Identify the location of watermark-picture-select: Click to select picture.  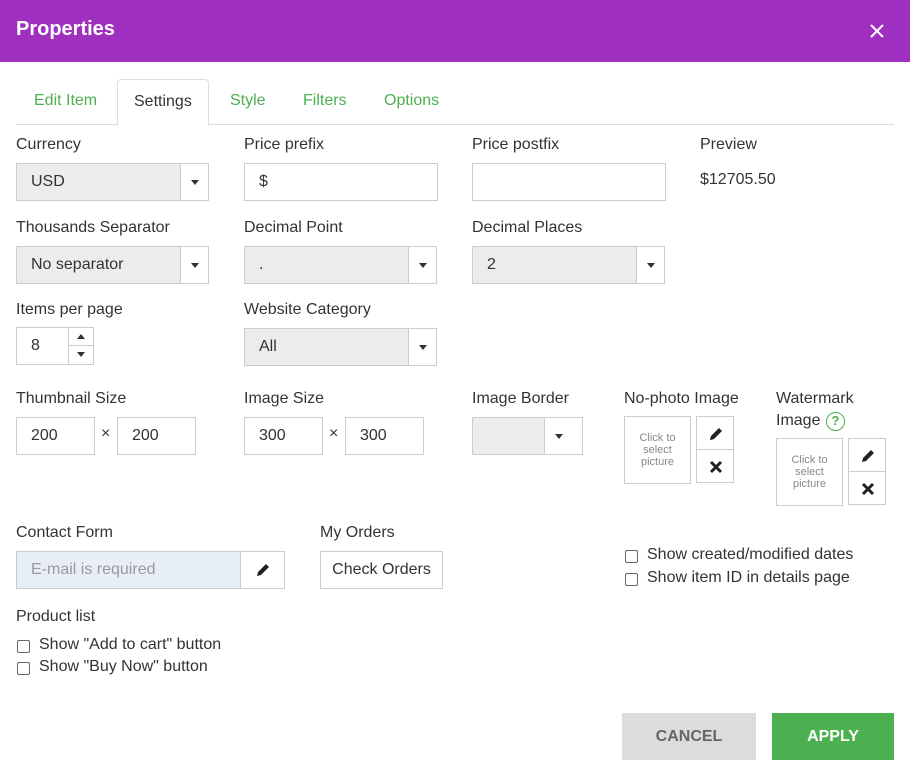
(809, 472).